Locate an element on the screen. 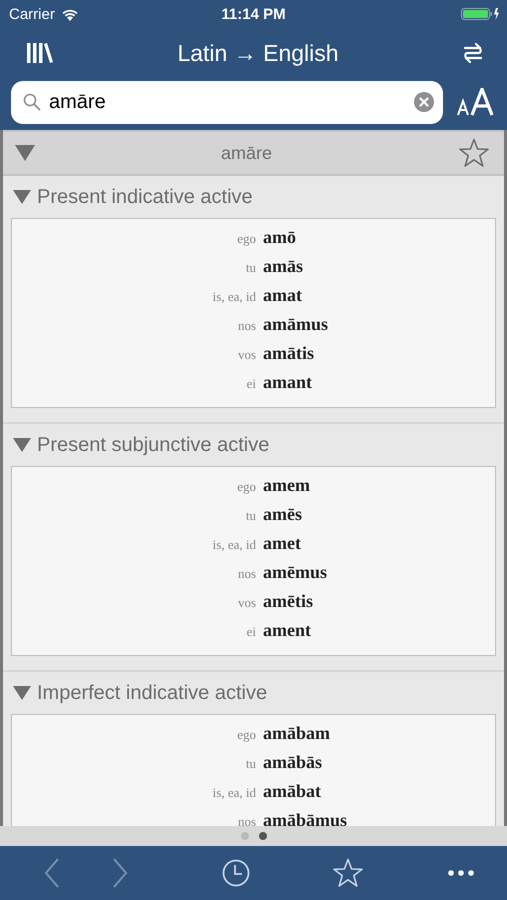  entry-header: amāre is located at coordinates (253, 153).